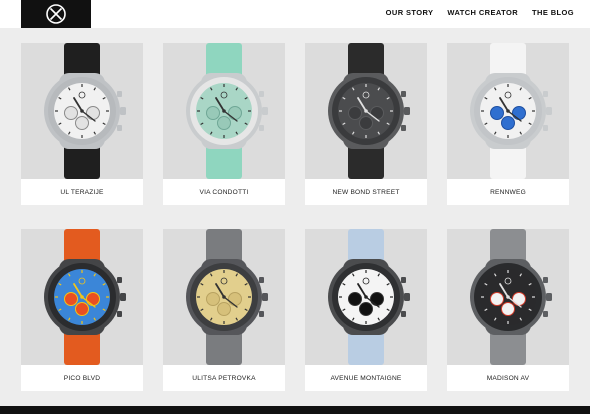 The height and width of the screenshot is (414, 590). I want to click on watch-card: MADISON AV, so click(508, 310).